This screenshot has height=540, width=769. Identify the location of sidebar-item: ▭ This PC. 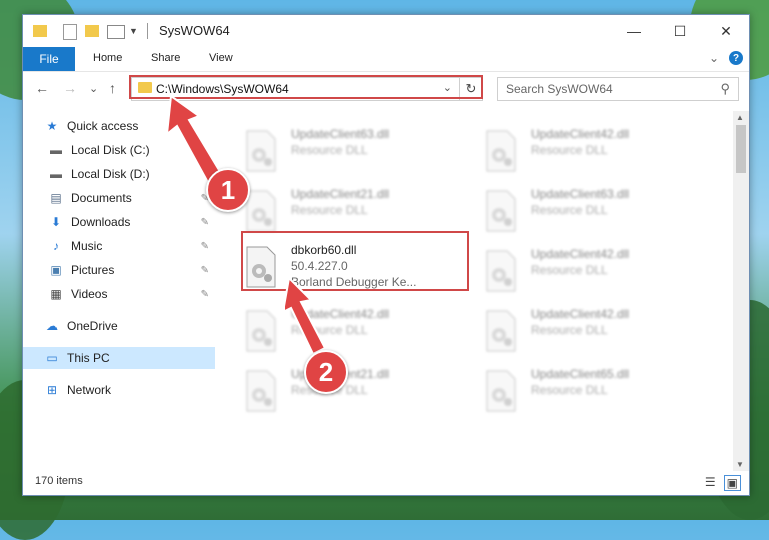
(119, 358).